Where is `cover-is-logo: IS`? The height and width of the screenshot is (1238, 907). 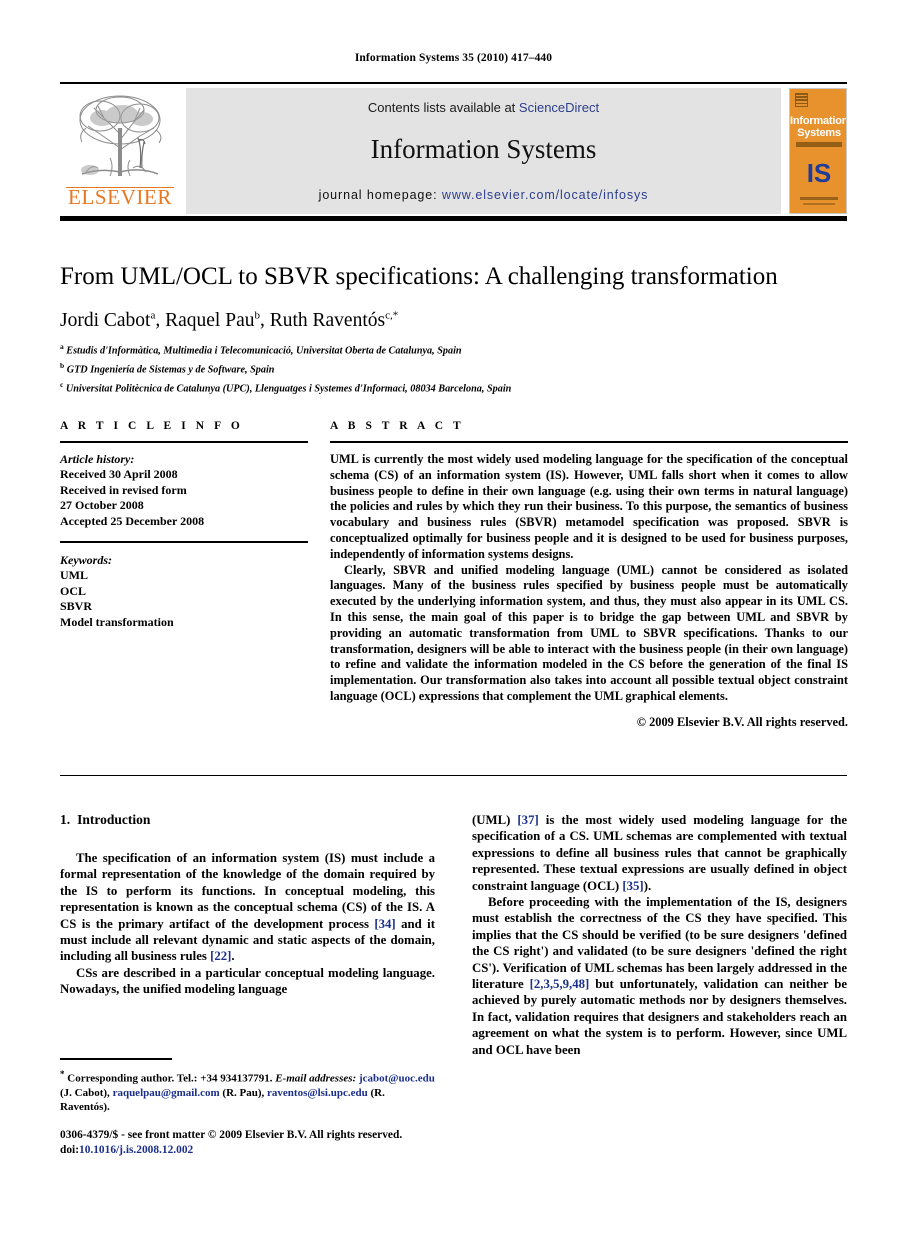
cover-is-logo: IS is located at coordinates (819, 173).